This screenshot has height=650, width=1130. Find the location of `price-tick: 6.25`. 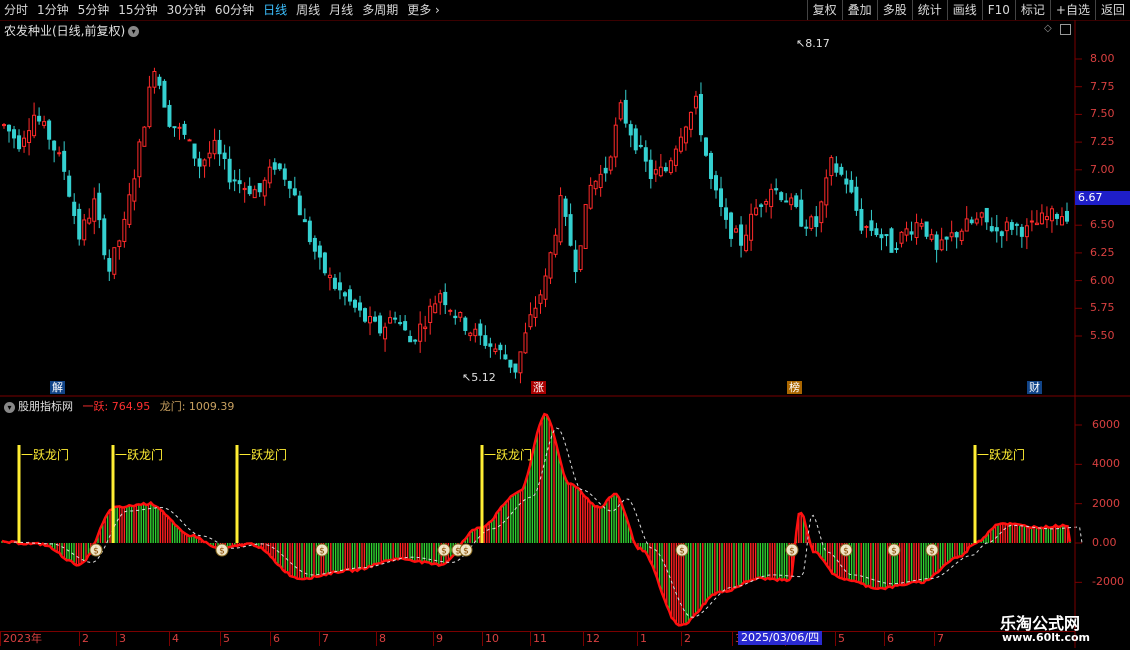

price-tick: 6.25 is located at coordinates (1102, 252).